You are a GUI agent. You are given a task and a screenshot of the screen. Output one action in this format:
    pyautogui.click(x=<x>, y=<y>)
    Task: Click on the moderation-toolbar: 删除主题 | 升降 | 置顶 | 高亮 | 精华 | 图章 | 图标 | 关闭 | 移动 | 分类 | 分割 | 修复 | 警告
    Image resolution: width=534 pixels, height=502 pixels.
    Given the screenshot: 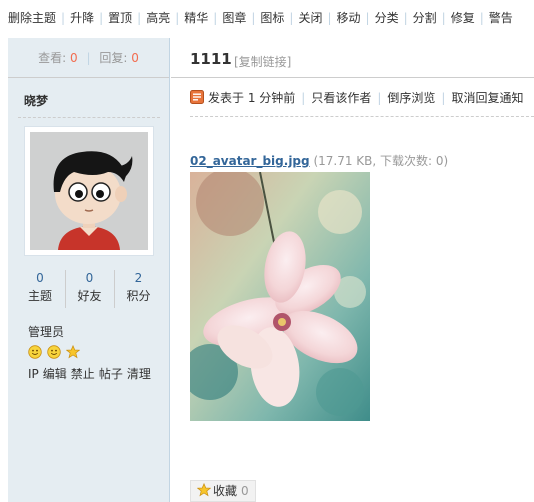 What is the action you would take?
    pyautogui.click(x=267, y=18)
    